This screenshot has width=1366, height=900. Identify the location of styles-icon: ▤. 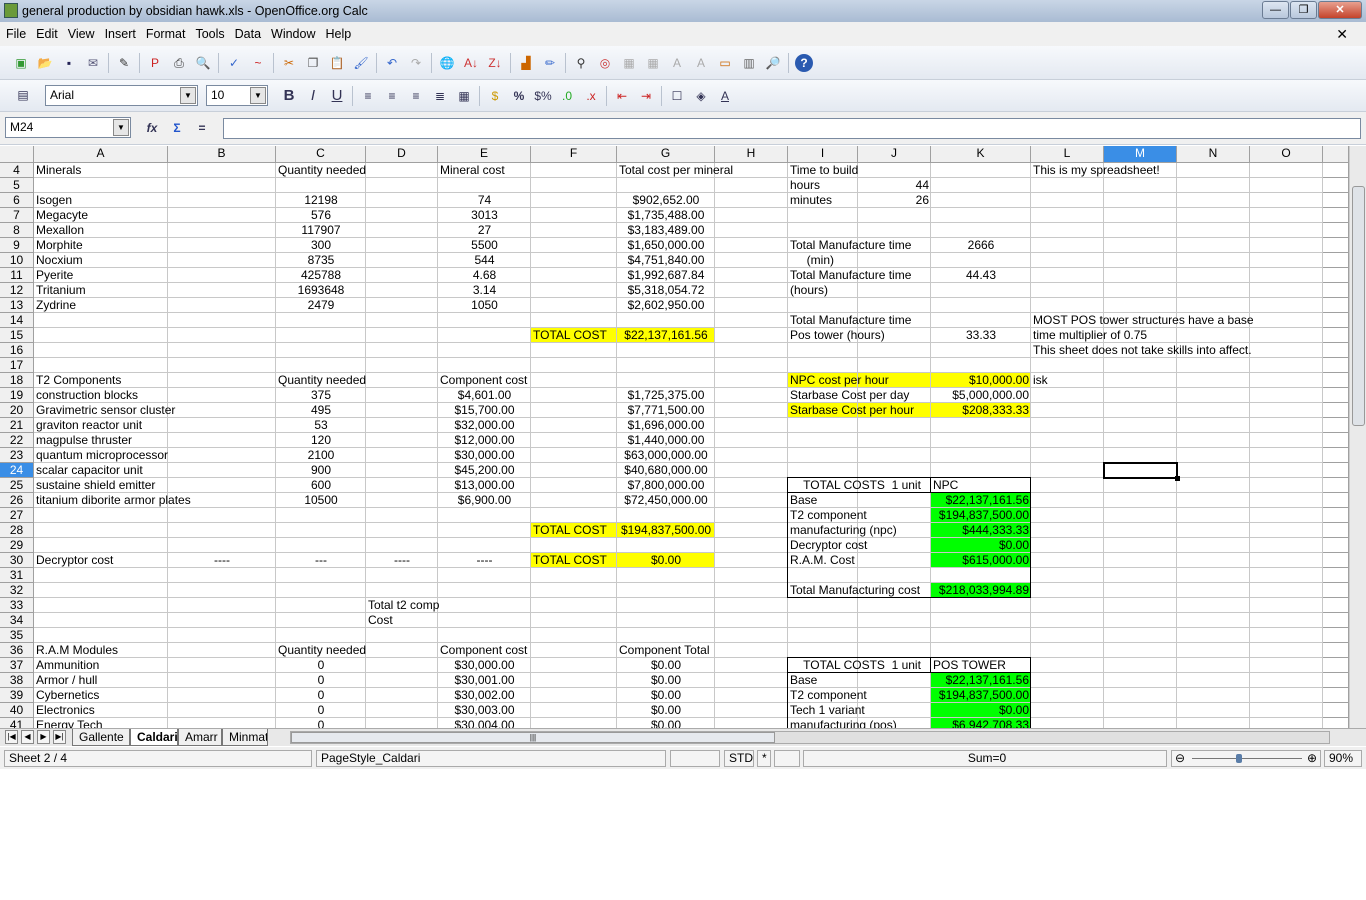
(23, 95).